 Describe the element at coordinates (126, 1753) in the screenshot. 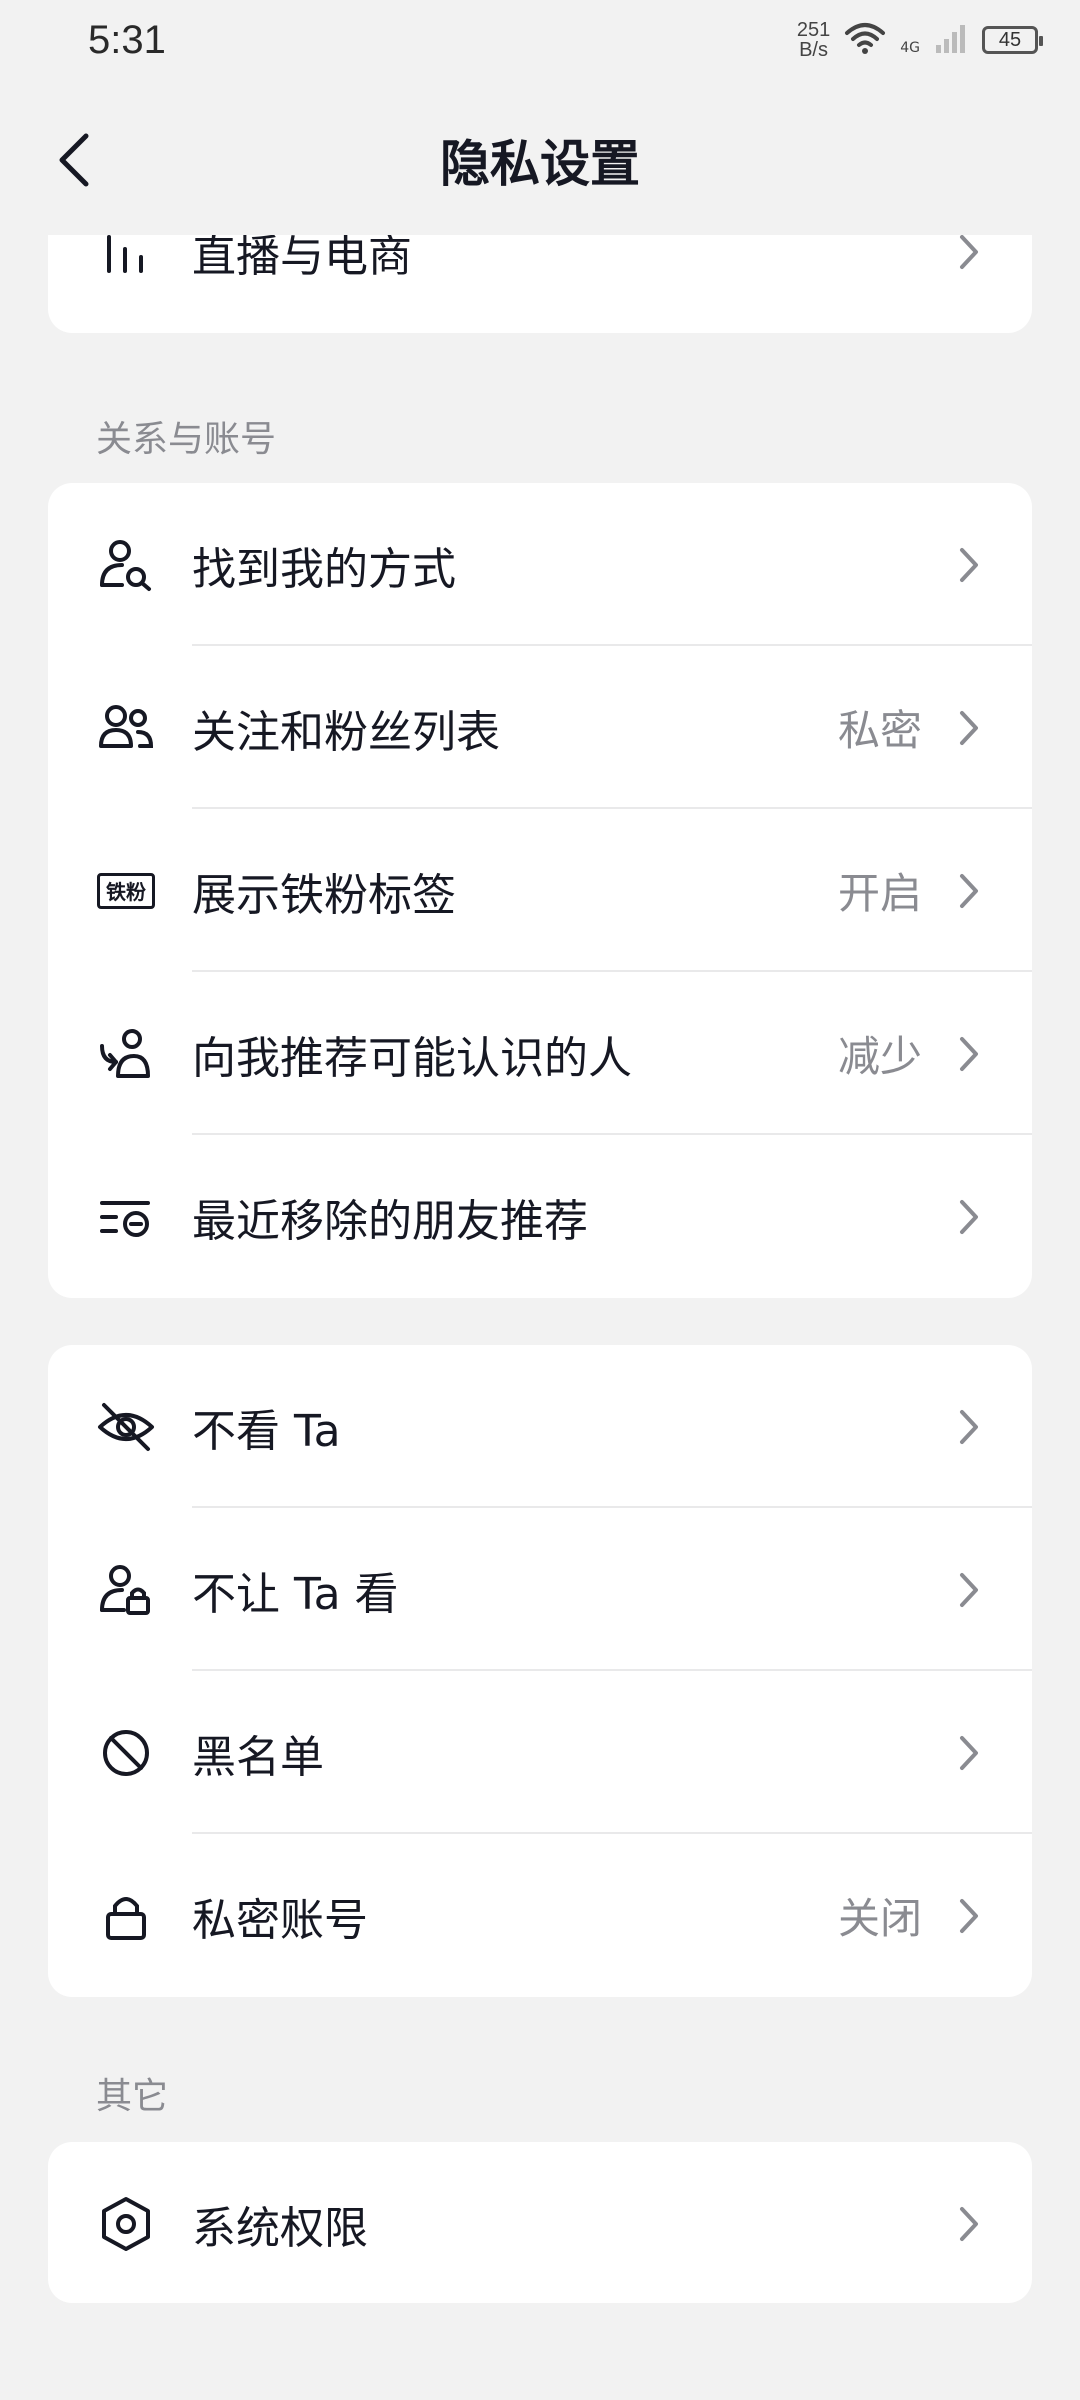

I see `block-icon` at that location.